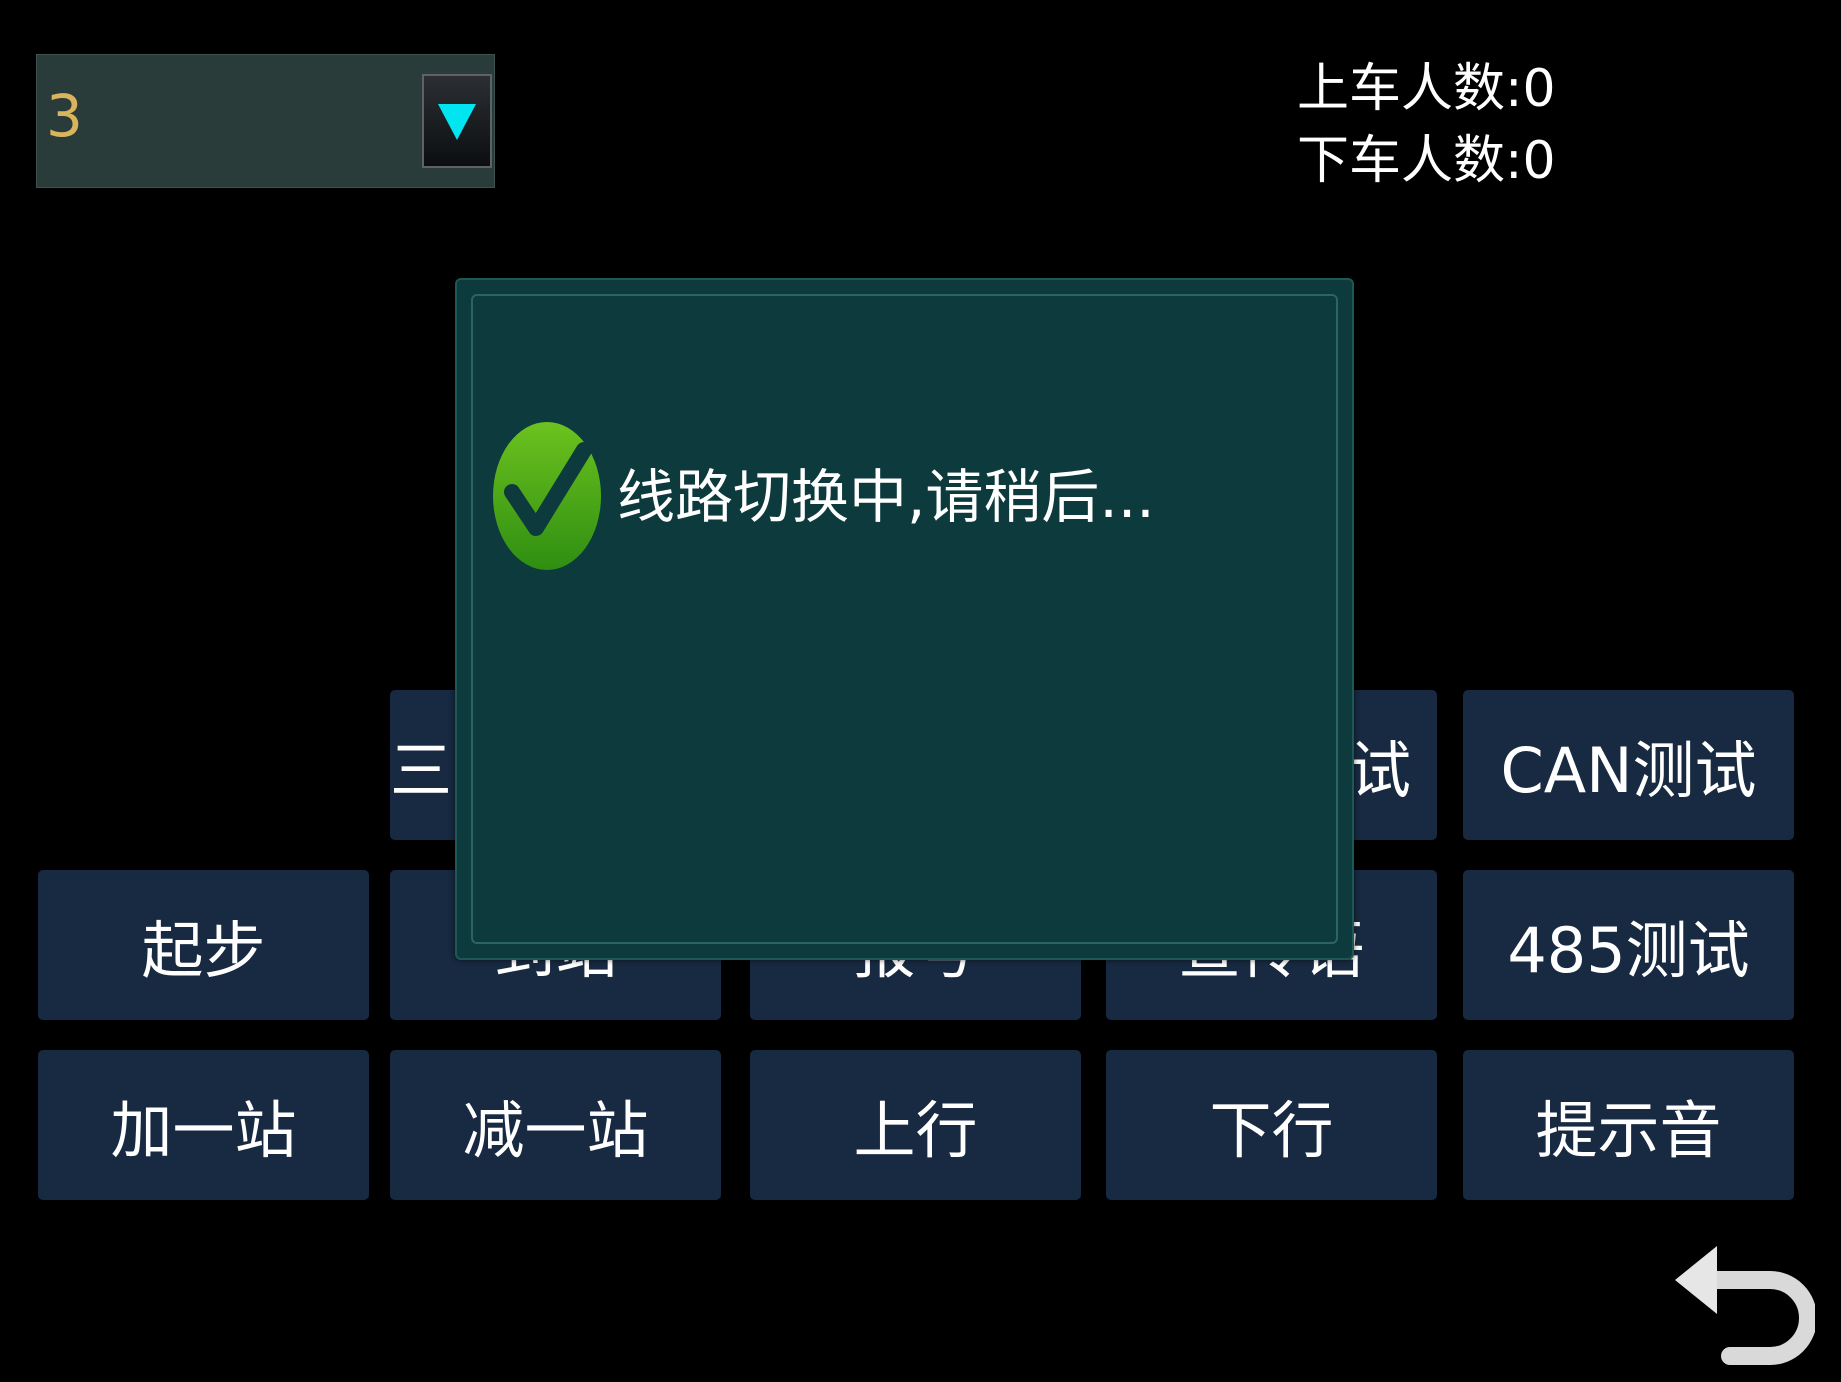 This screenshot has height=1382, width=1841. Describe the element at coordinates (203, 950) in the screenshot. I see `start-label: 起步` at that location.